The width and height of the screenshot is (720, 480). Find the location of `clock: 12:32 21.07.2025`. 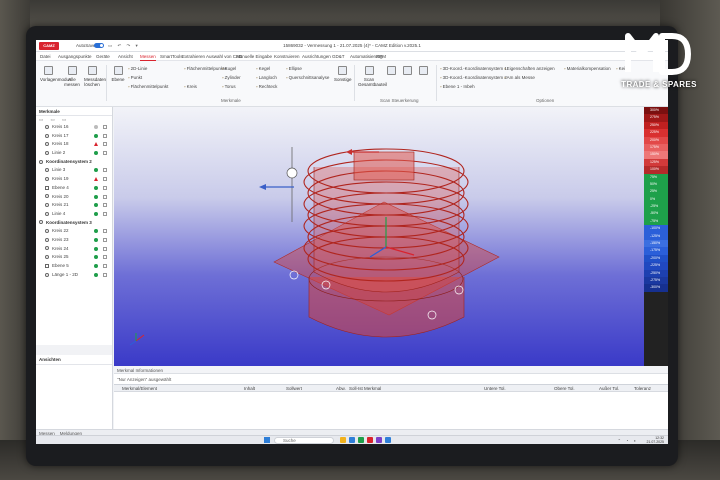

clock: 12:32 21.07.2025 is located at coordinates (655, 440).